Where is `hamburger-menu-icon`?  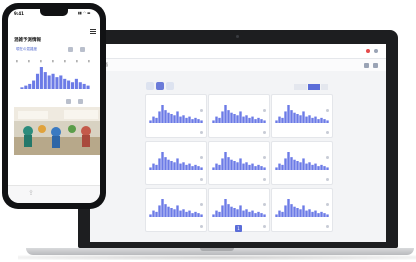 hamburger-menu-icon is located at coordinates (93, 31).